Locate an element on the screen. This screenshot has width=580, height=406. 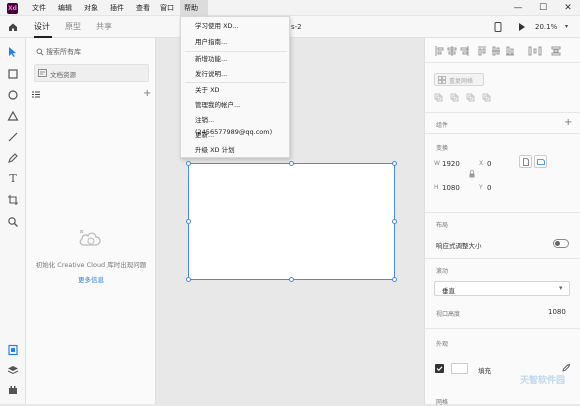
document-assets-label: 文档资源 is located at coordinates (63, 75).